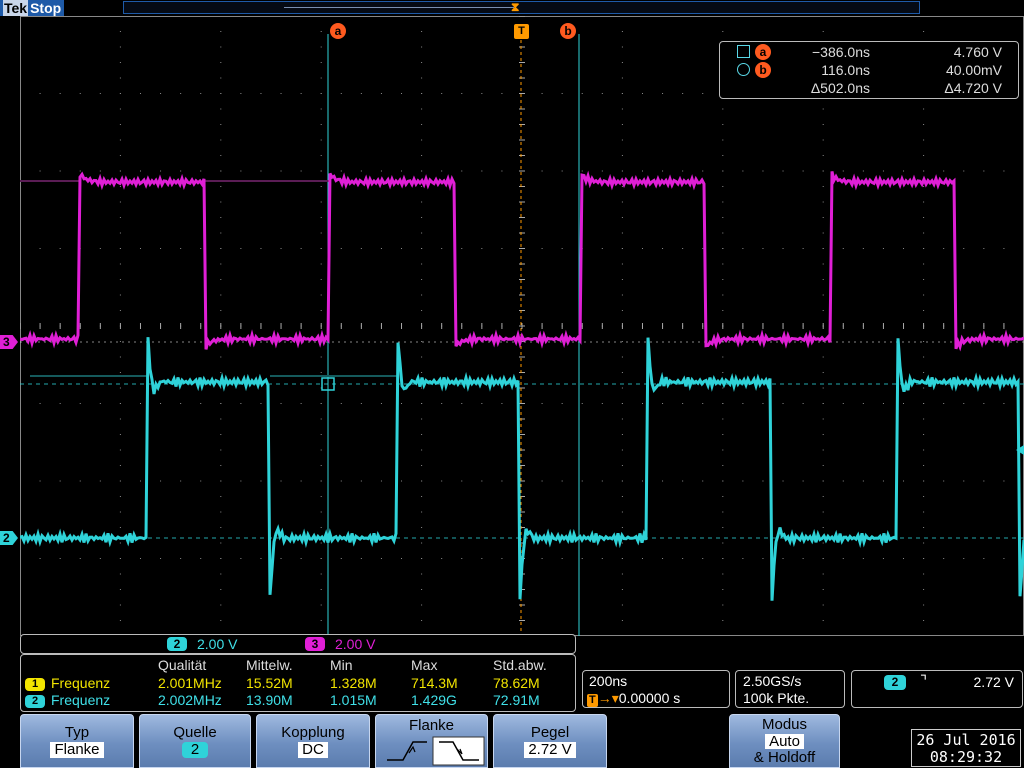  What do you see at coordinates (313, 750) in the screenshot?
I see `softkey-coupling-value: DC` at bounding box center [313, 750].